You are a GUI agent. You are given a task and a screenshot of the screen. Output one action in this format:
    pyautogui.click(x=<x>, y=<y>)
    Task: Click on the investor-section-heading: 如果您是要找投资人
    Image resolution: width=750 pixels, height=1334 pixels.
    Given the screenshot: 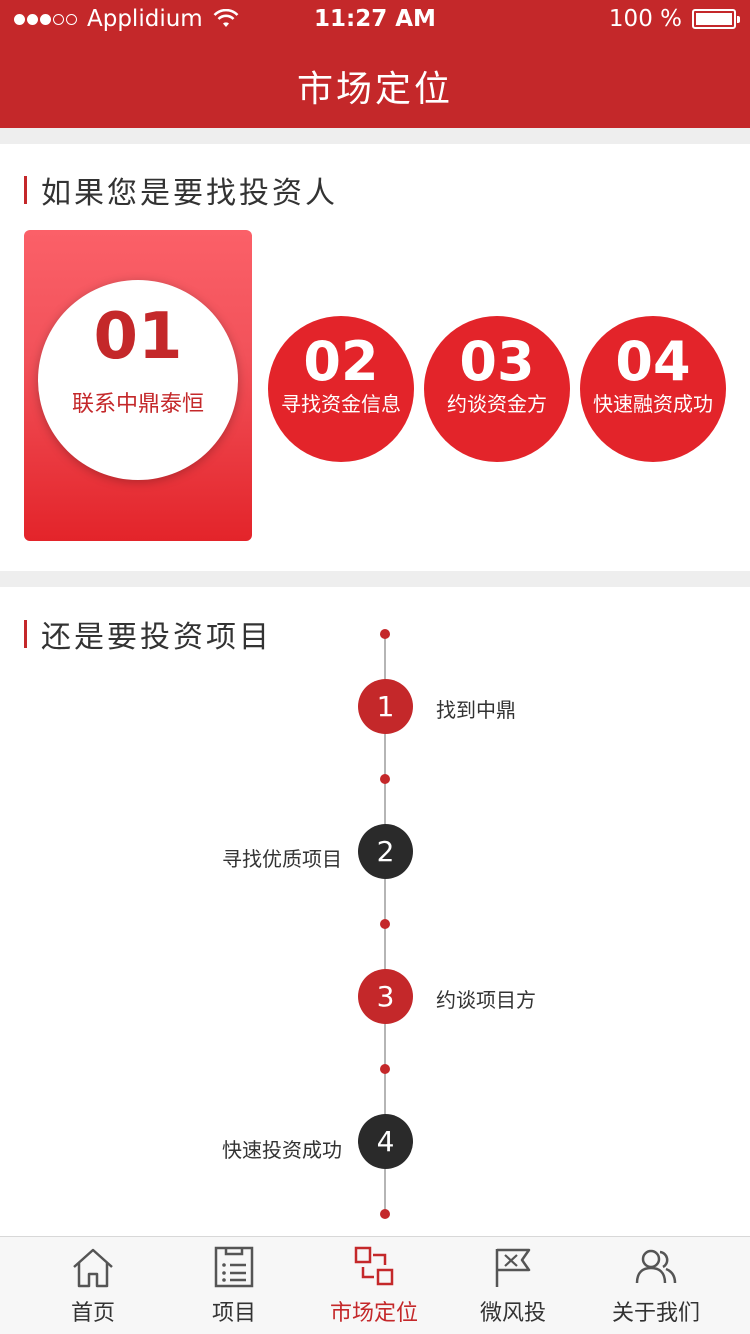 What is the action you would take?
    pyautogui.click(x=181, y=190)
    